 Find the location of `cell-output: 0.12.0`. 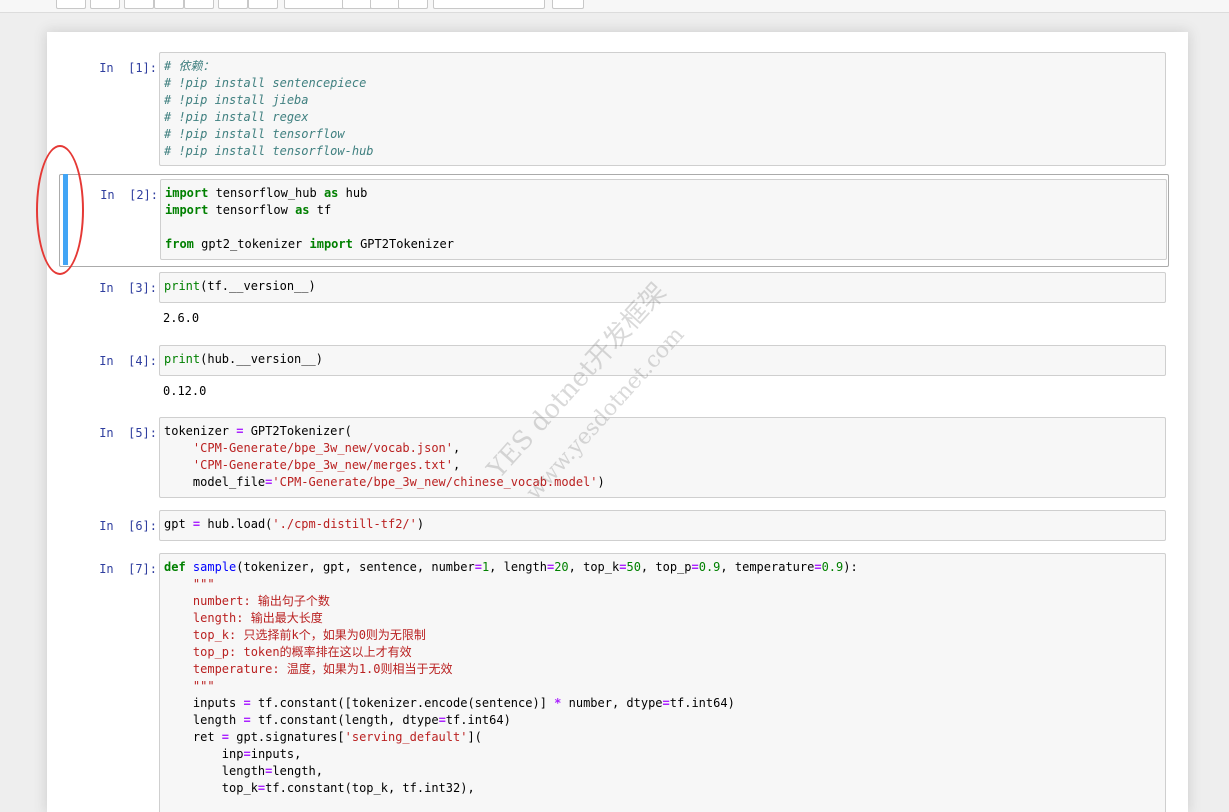

cell-output: 0.12.0 is located at coordinates (185, 391).